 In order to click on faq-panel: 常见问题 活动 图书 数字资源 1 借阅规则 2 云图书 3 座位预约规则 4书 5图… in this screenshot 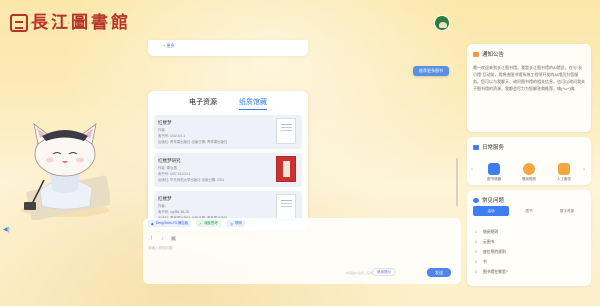, I will do `click(529, 238)`.